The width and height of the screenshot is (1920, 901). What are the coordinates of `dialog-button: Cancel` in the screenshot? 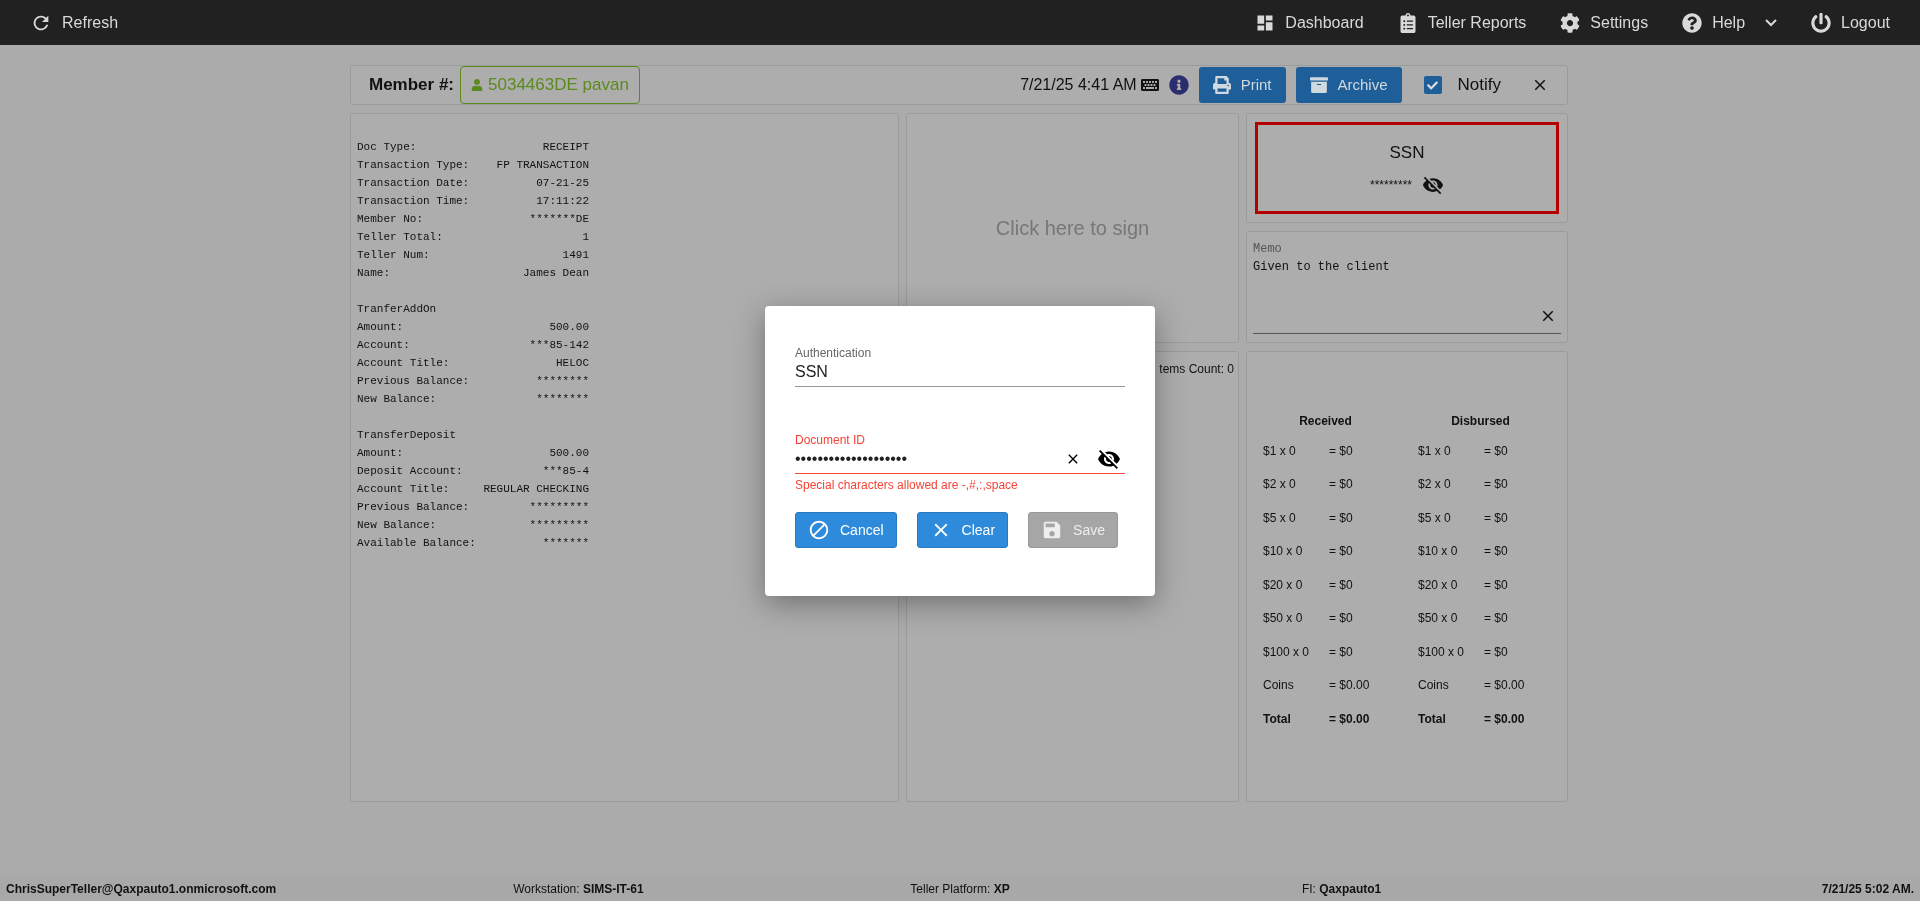 It's located at (846, 530).